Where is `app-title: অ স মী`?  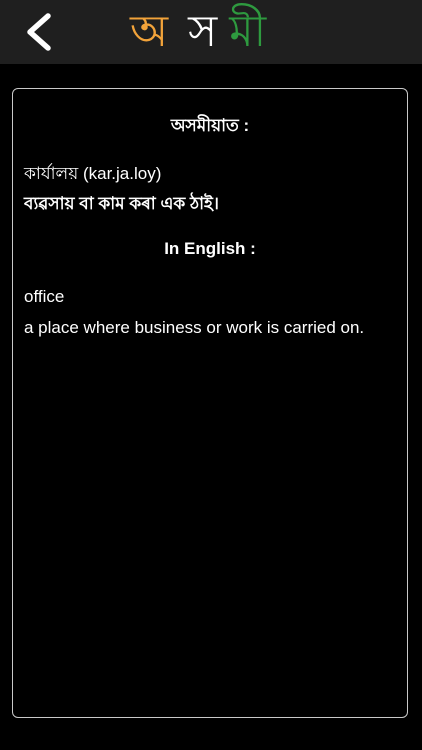 app-title: অ স মী is located at coordinates (198, 32).